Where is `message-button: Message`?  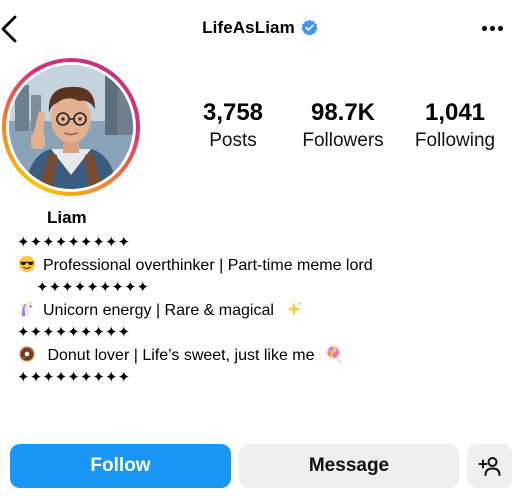 message-button: Message is located at coordinates (349, 466).